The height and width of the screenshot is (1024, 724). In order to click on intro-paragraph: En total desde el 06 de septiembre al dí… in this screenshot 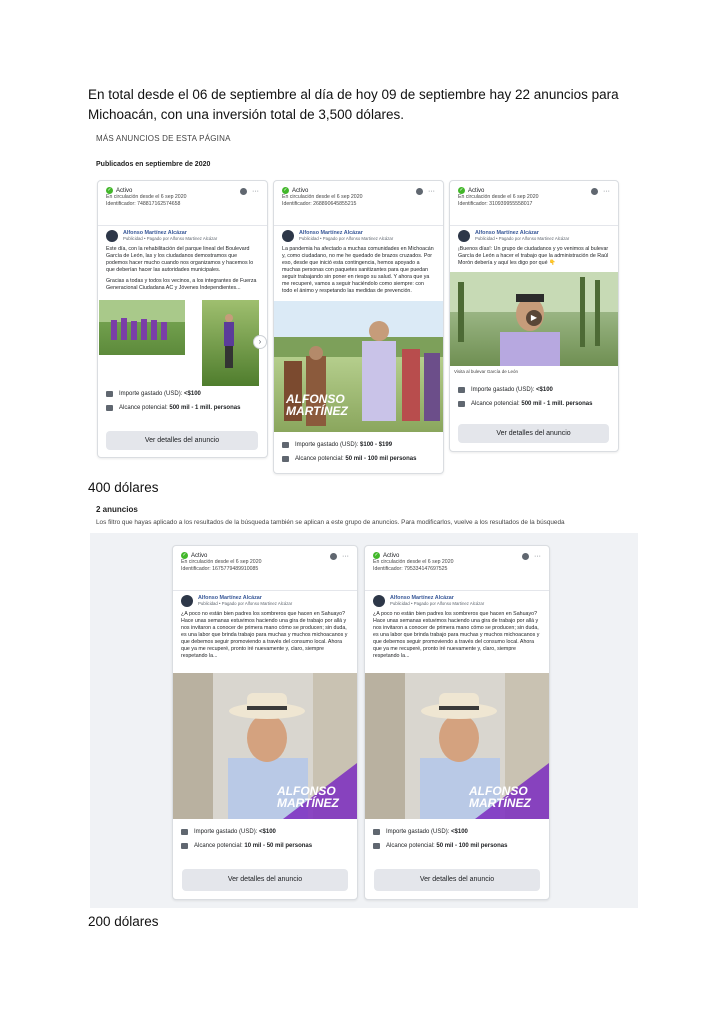, I will do `click(368, 105)`.